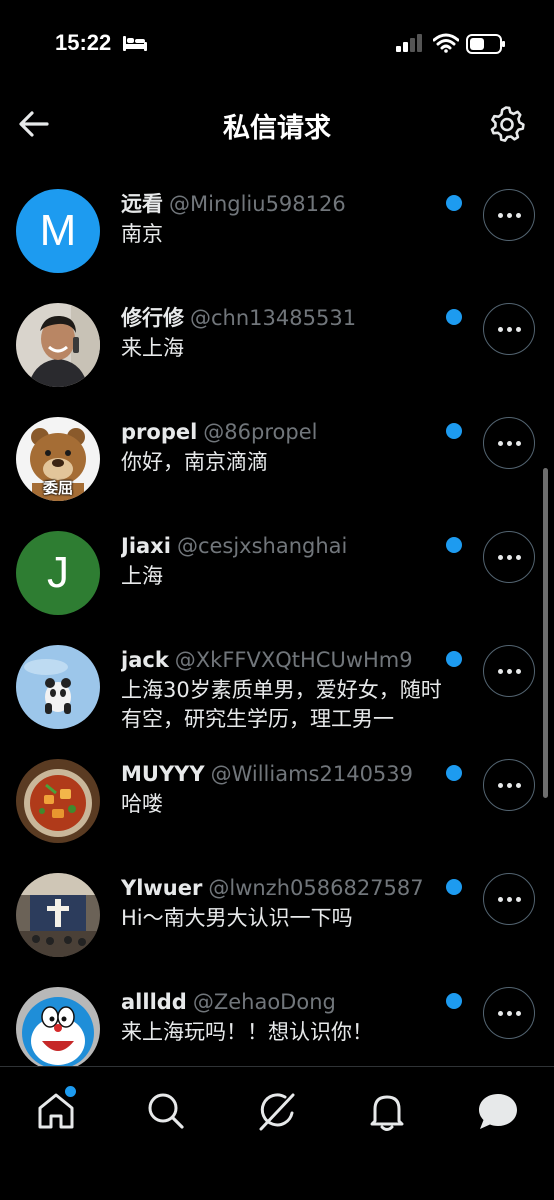  Describe the element at coordinates (70, 1091) in the screenshot. I see `home-notification-badge` at that location.